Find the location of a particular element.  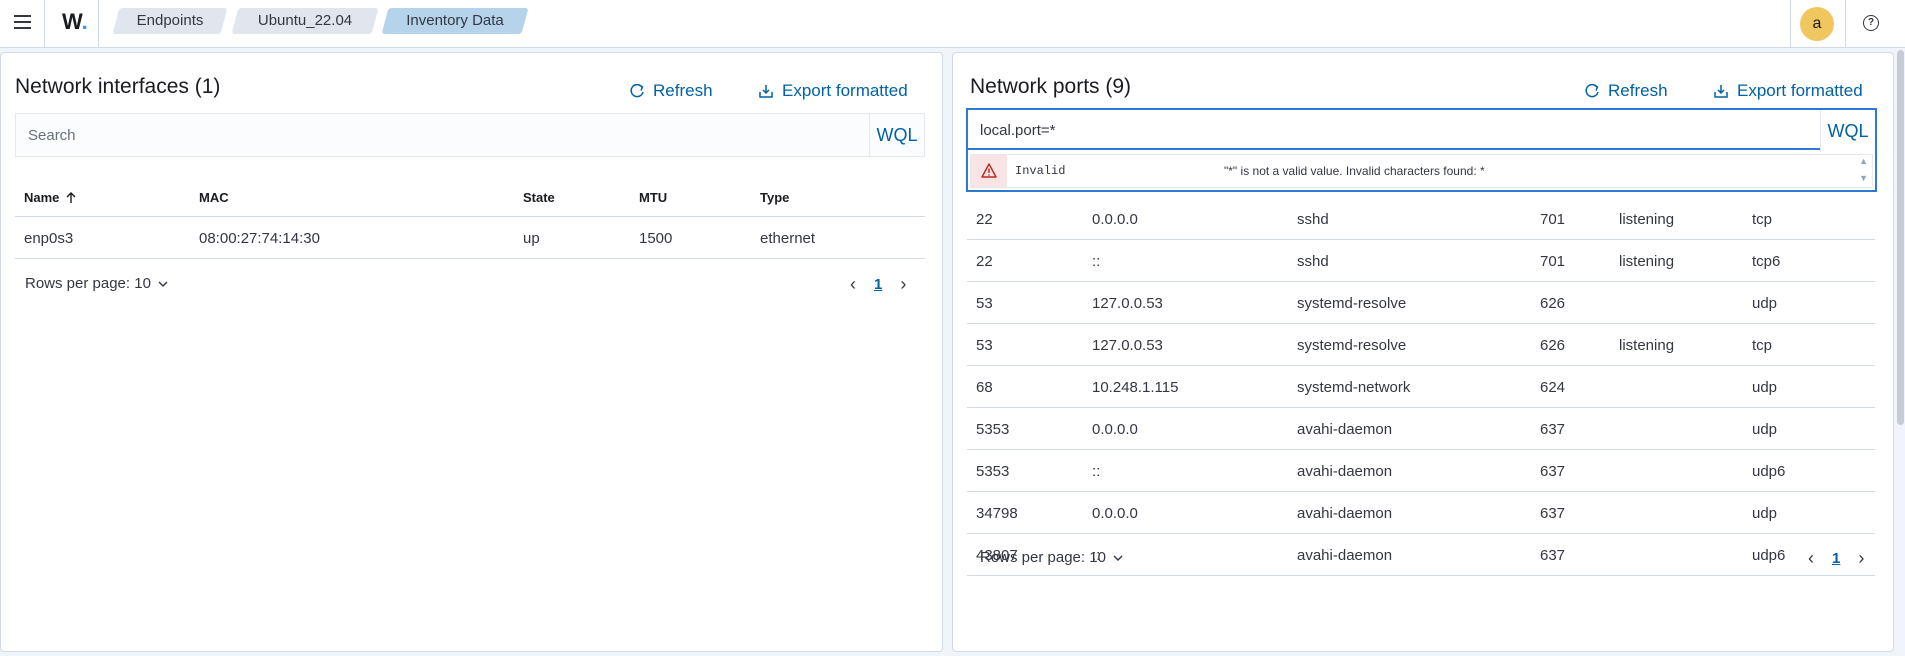

breadcrumb-agent: Ubuntu_22.04 is located at coordinates (305, 21).